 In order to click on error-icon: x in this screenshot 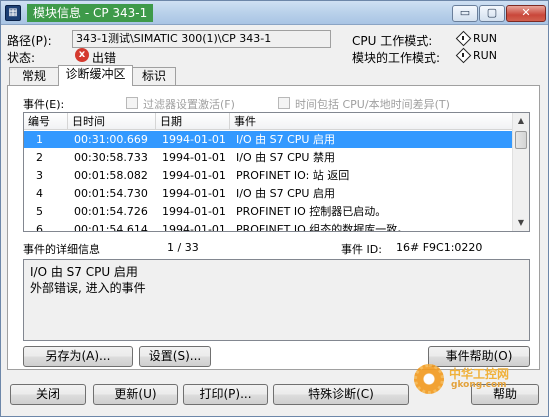, I will do `click(82, 55)`.